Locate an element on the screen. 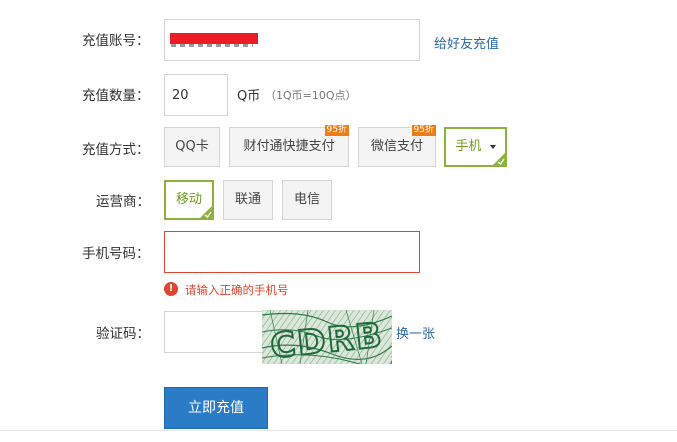 This screenshot has height=442, width=677. method-tenpay: 财付通快捷支付 95折 is located at coordinates (289, 146).